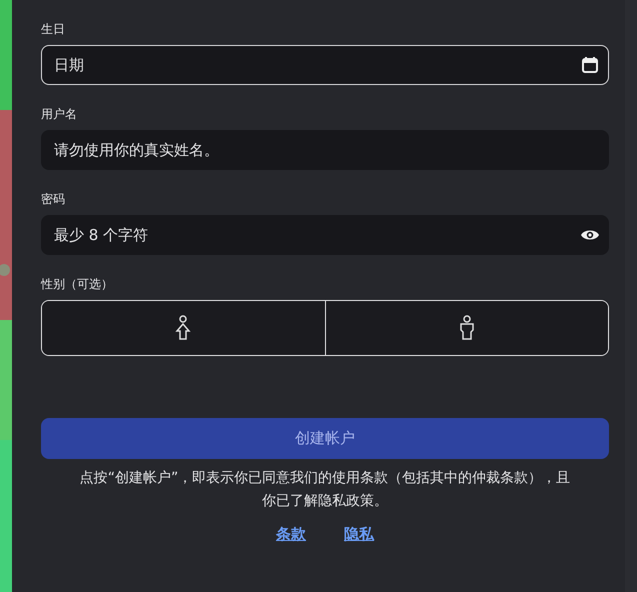 The image size is (637, 592). Describe the element at coordinates (325, 501) in the screenshot. I see `terms-notice: 你已了解隐私政策。` at that location.